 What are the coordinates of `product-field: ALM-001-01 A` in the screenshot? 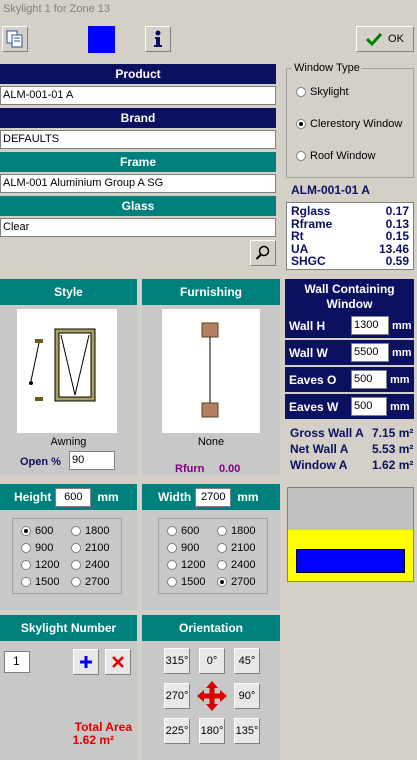 It's located at (138, 95).